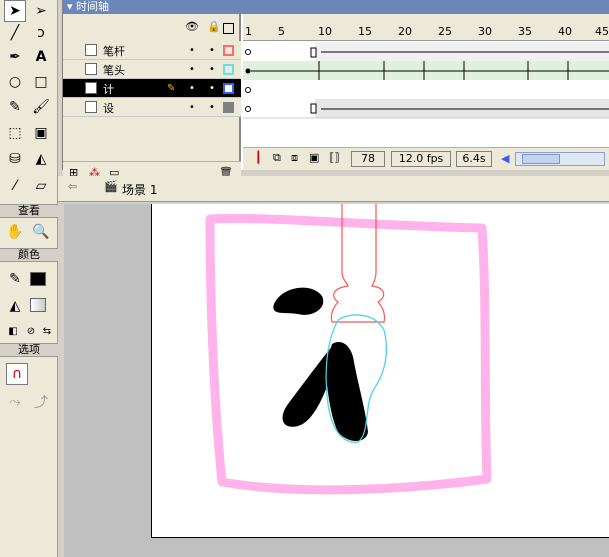  Describe the element at coordinates (93, 6) in the screenshot. I see `timeline-title: 时间轴` at that location.